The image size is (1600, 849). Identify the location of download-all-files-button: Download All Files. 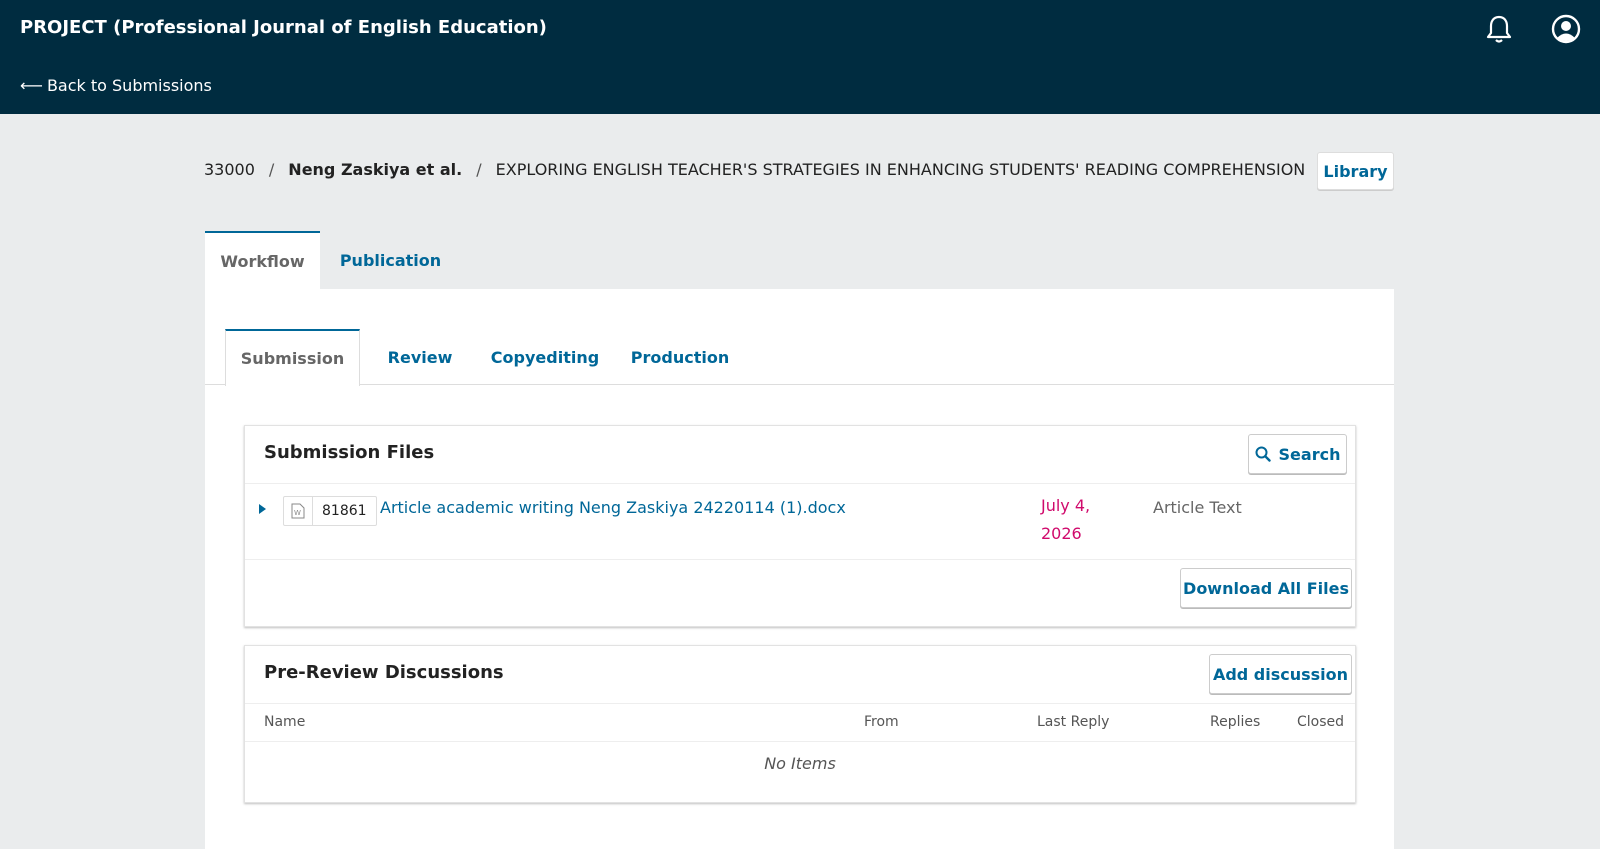
(1266, 588).